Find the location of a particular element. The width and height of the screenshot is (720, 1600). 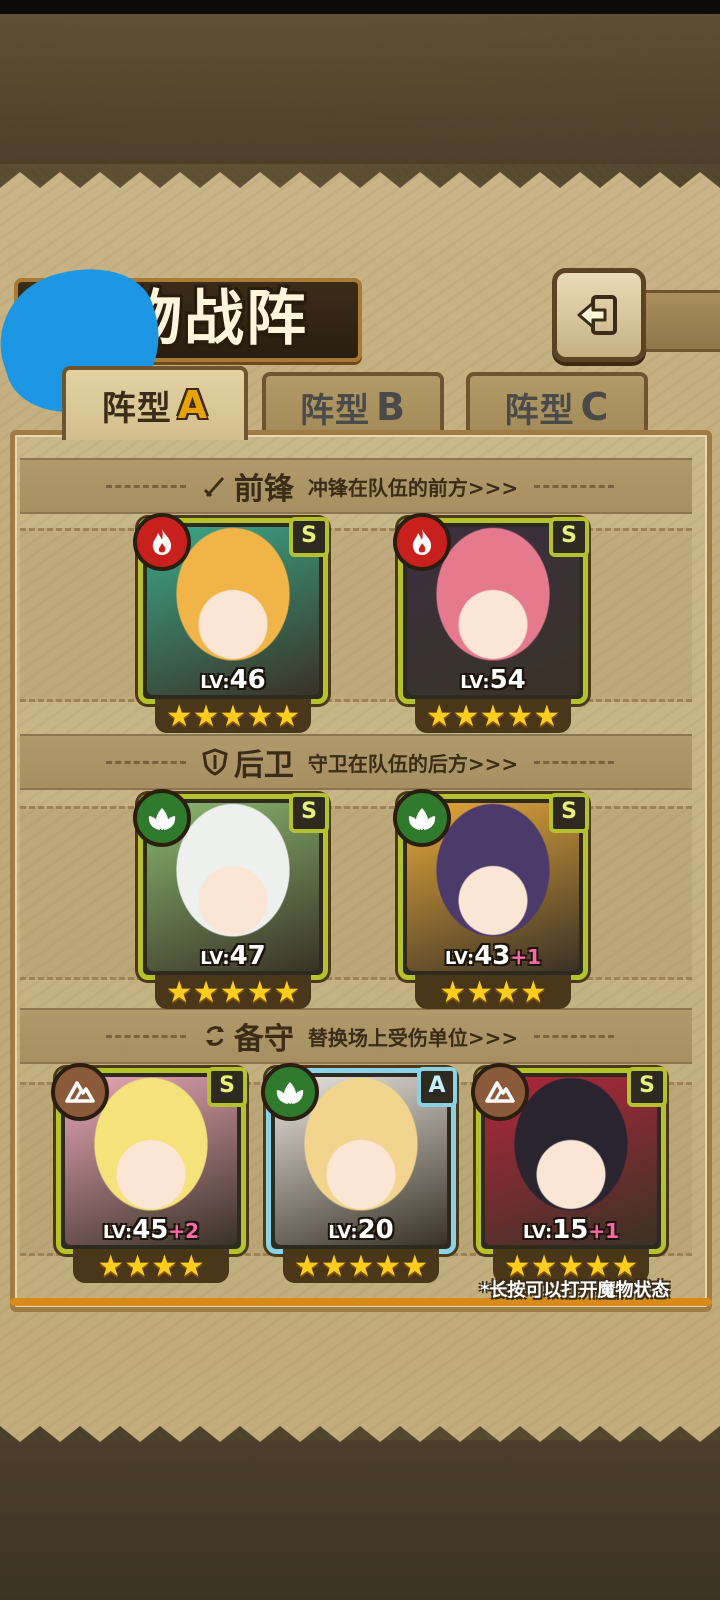

section-header-reserve: 备守 替换场上受伤单位>>> is located at coordinates (360, 1036).